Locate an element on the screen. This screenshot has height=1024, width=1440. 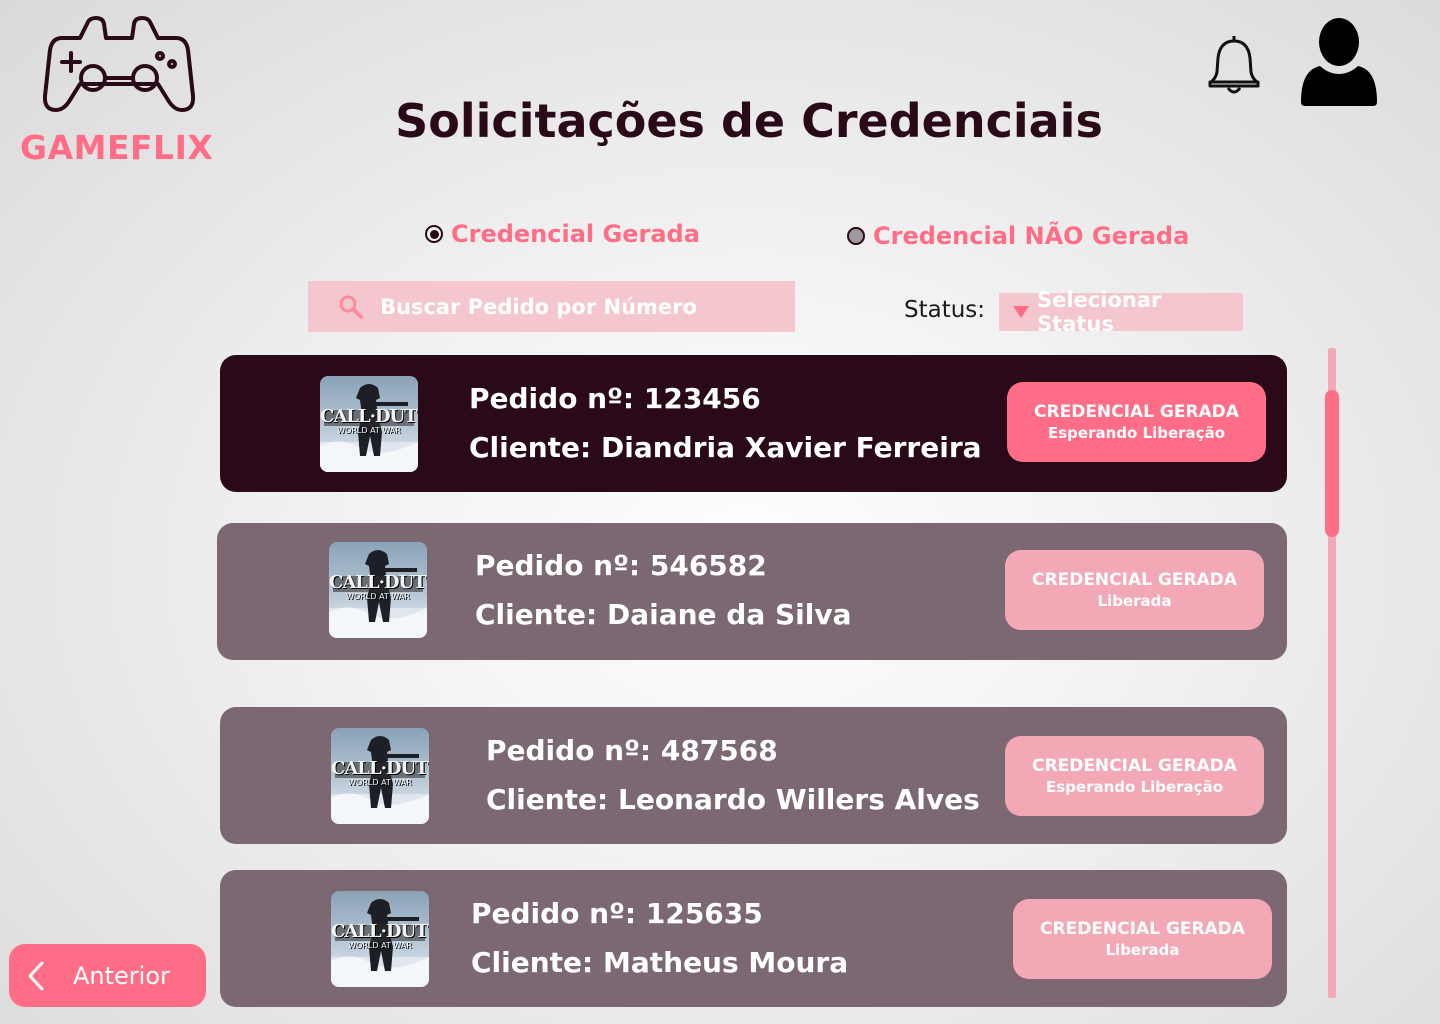
filter-credencial-gerada: Credencial Gerada is located at coordinates (562, 234).